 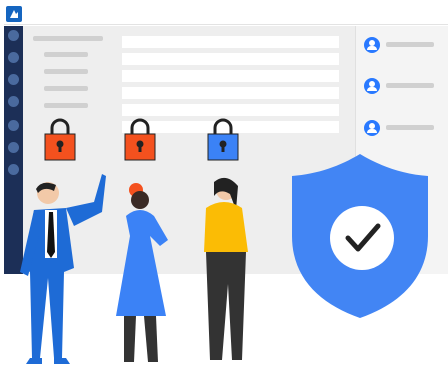 What do you see at coordinates (68, 38) in the screenshot?
I see `sidebar-heading` at bounding box center [68, 38].